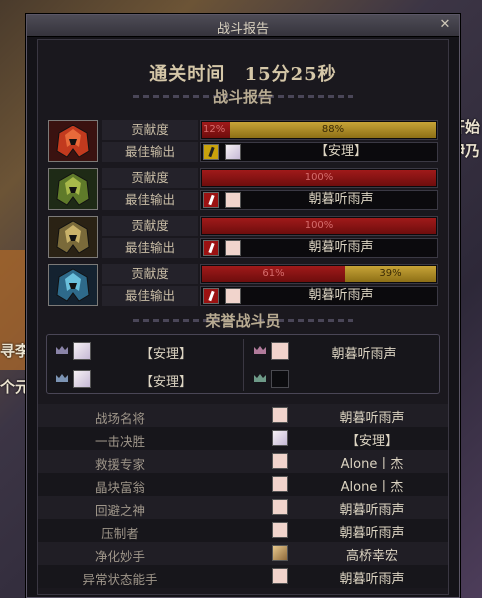  I want to click on best-output-row: 最佳输出 【安理】, so click(270, 152).